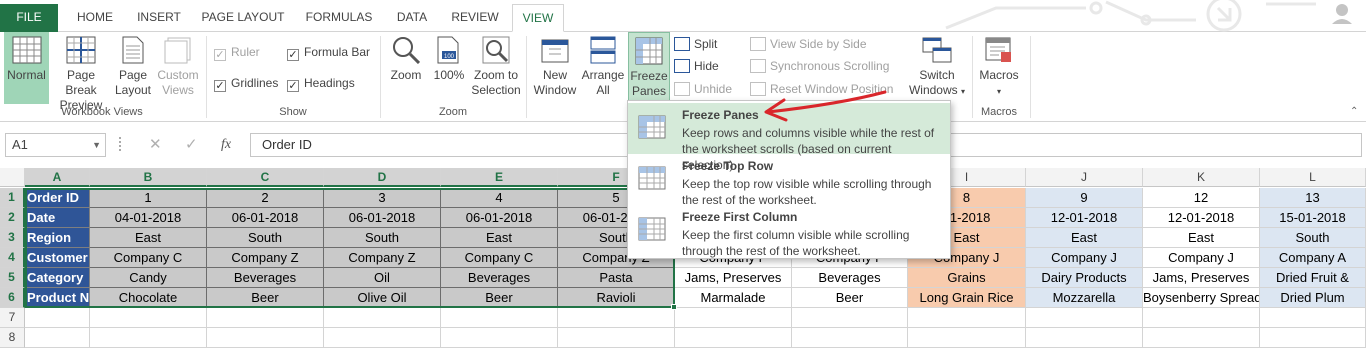 The height and width of the screenshot is (352, 1366). Describe the element at coordinates (1313, 258) in the screenshot. I see `cell: Company A` at that location.